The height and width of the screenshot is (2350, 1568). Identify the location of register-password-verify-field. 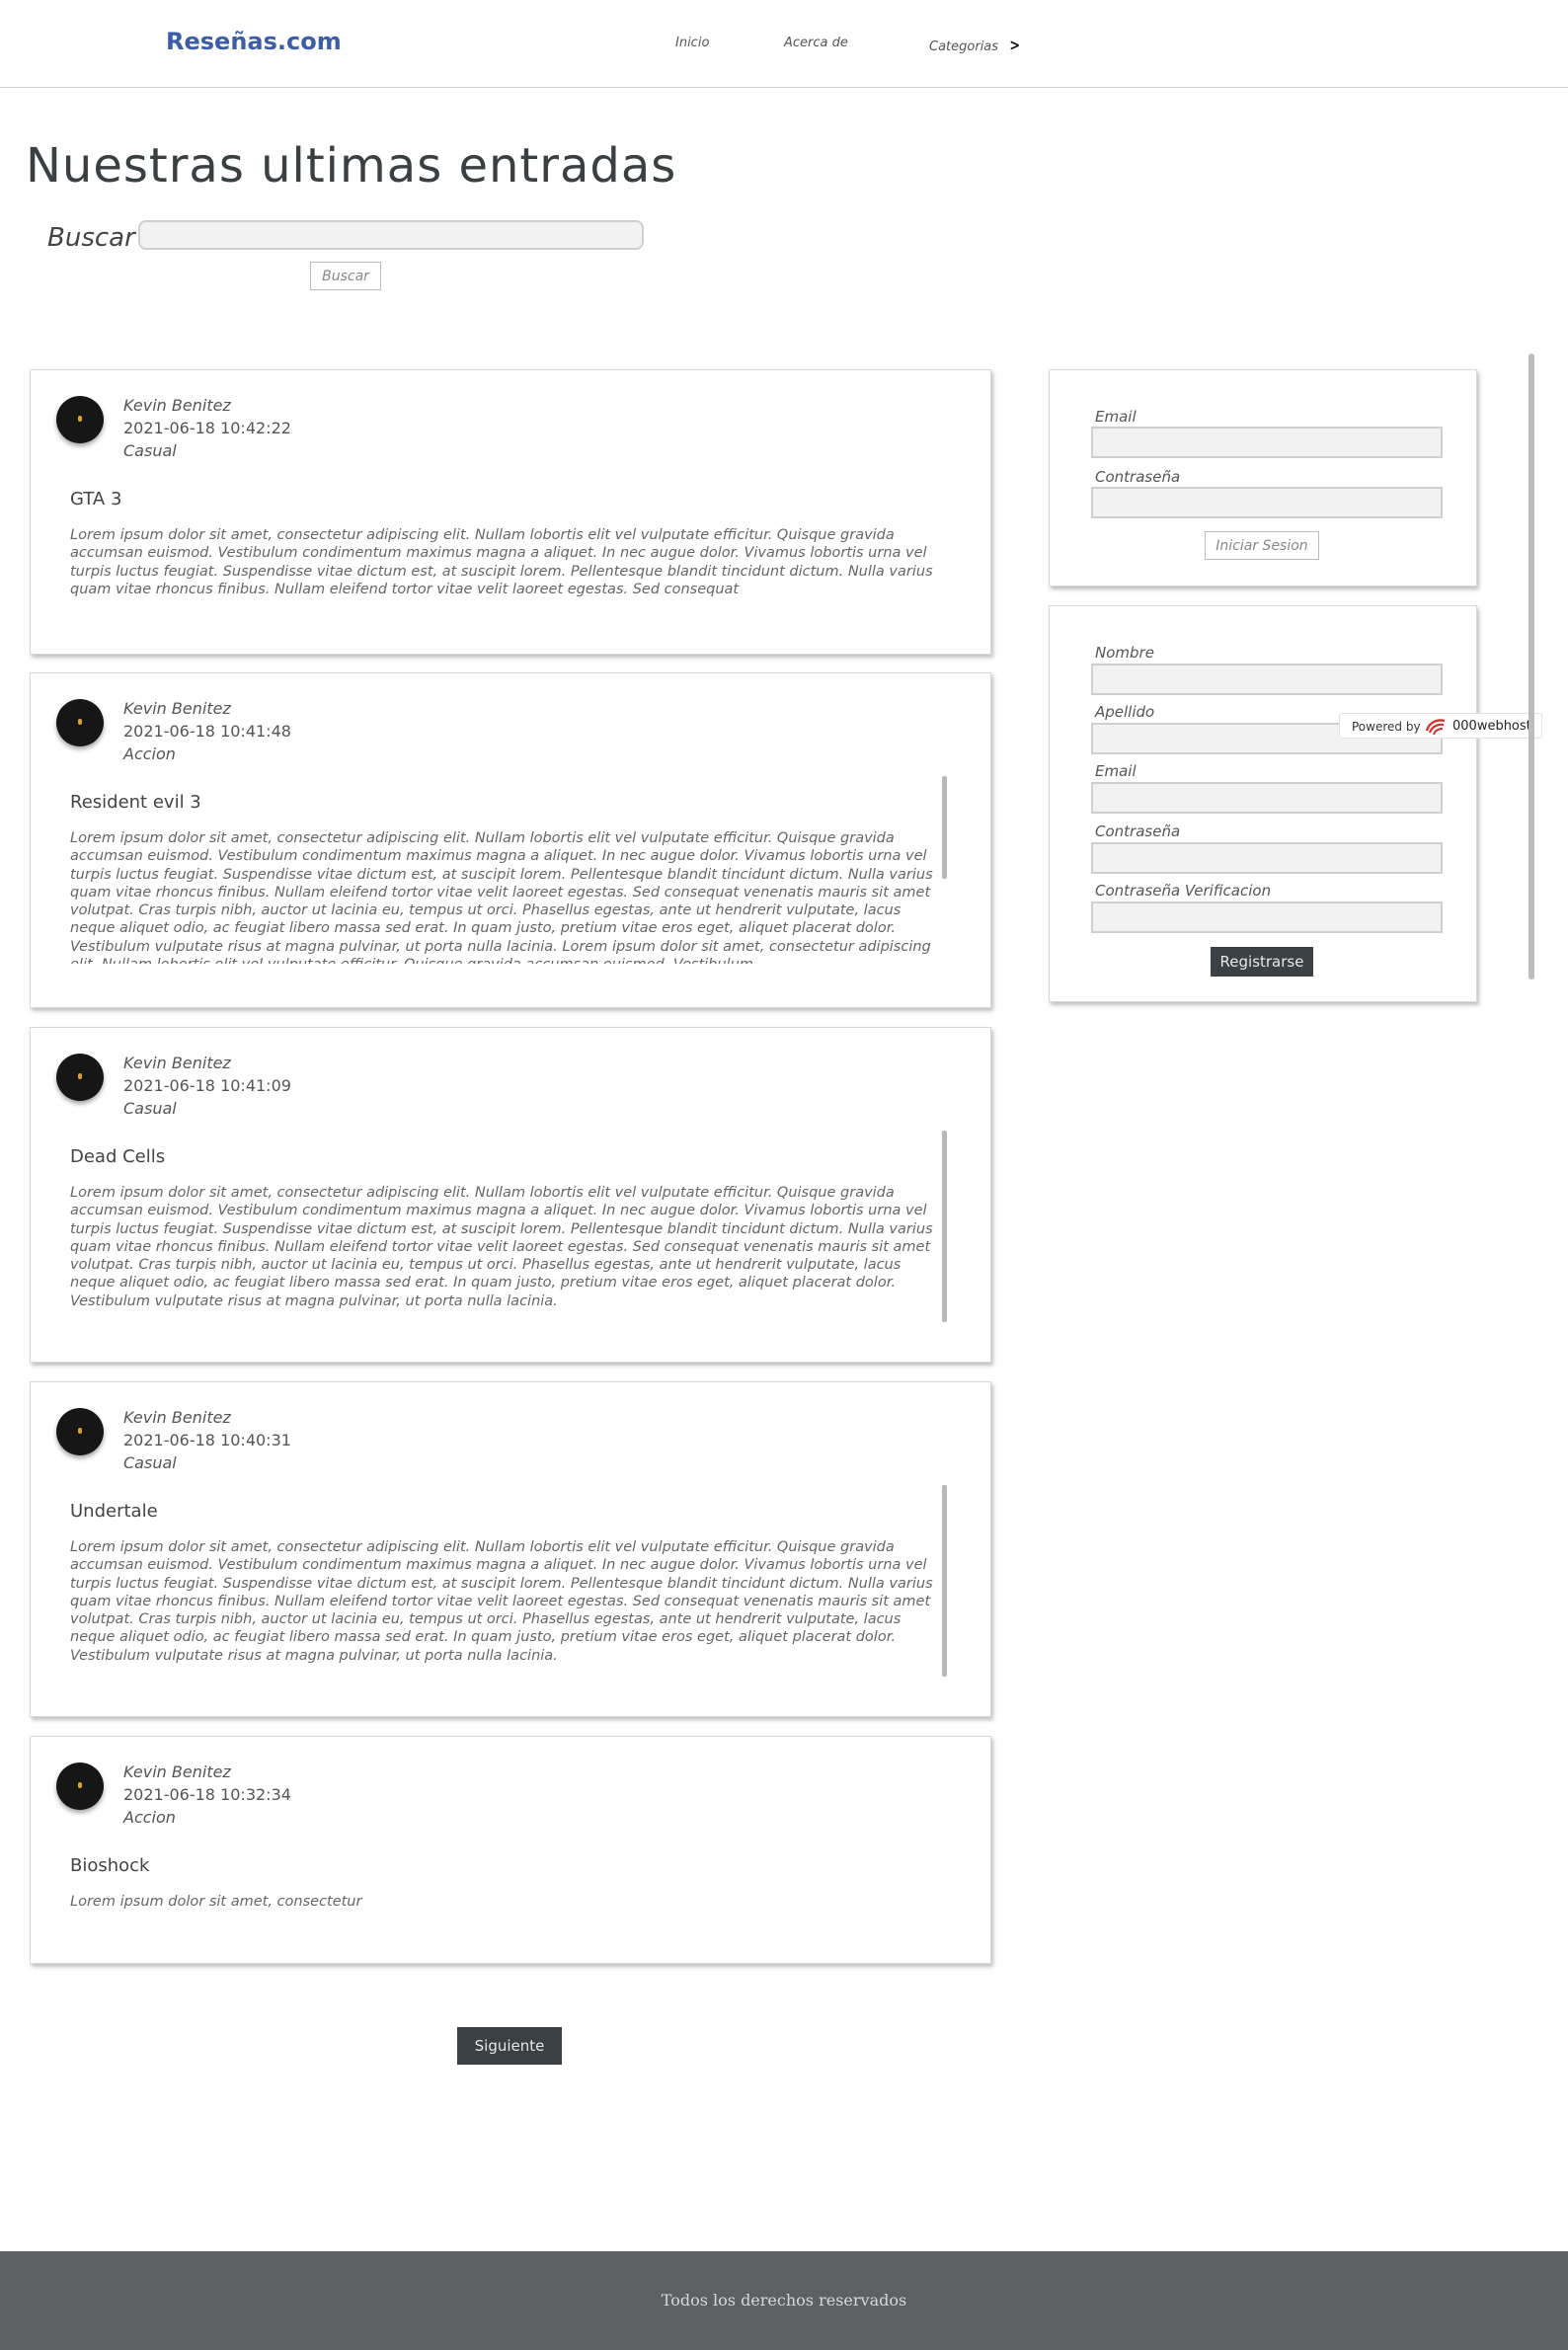
(1267, 917).